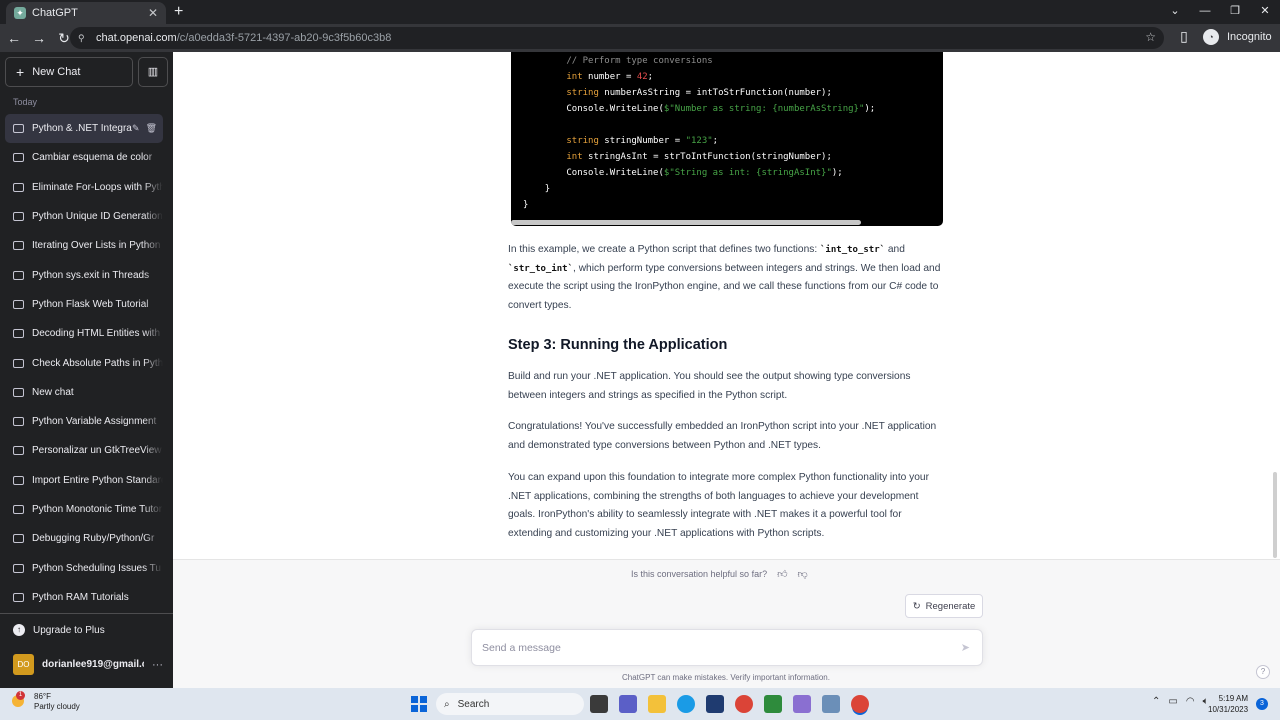 This screenshot has height=720, width=1280. I want to click on notification-badge: 3, so click(1262, 704).